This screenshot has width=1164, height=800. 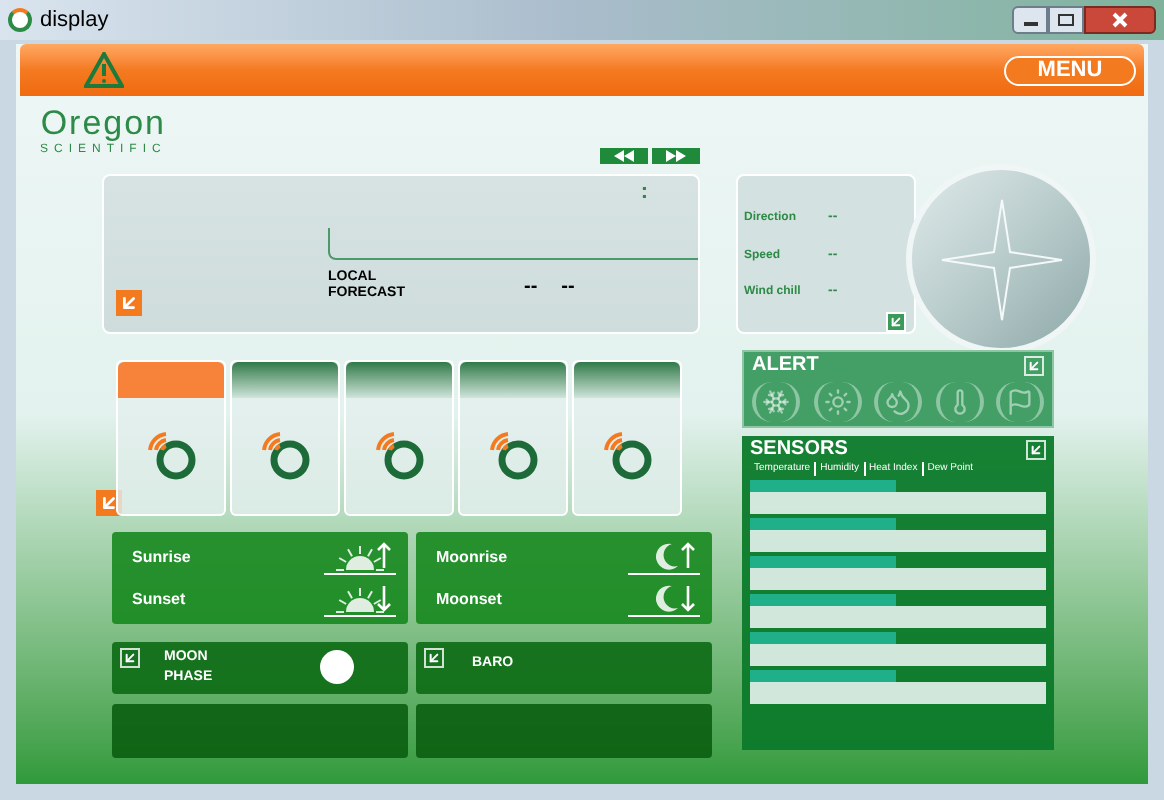 I want to click on minimize-button, so click(x=1030, y=20).